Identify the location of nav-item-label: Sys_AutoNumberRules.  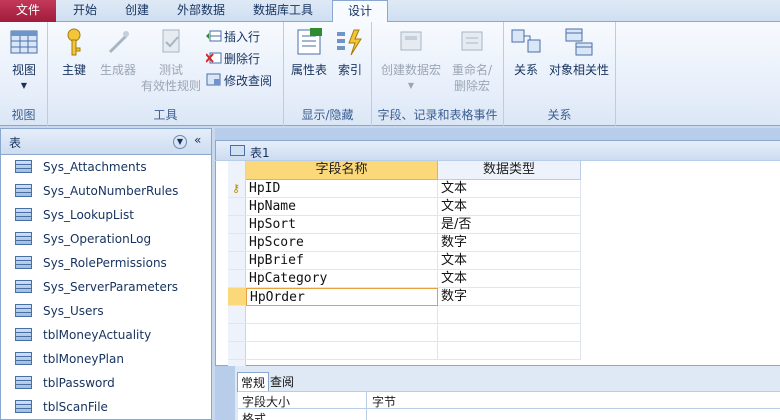
(111, 191).